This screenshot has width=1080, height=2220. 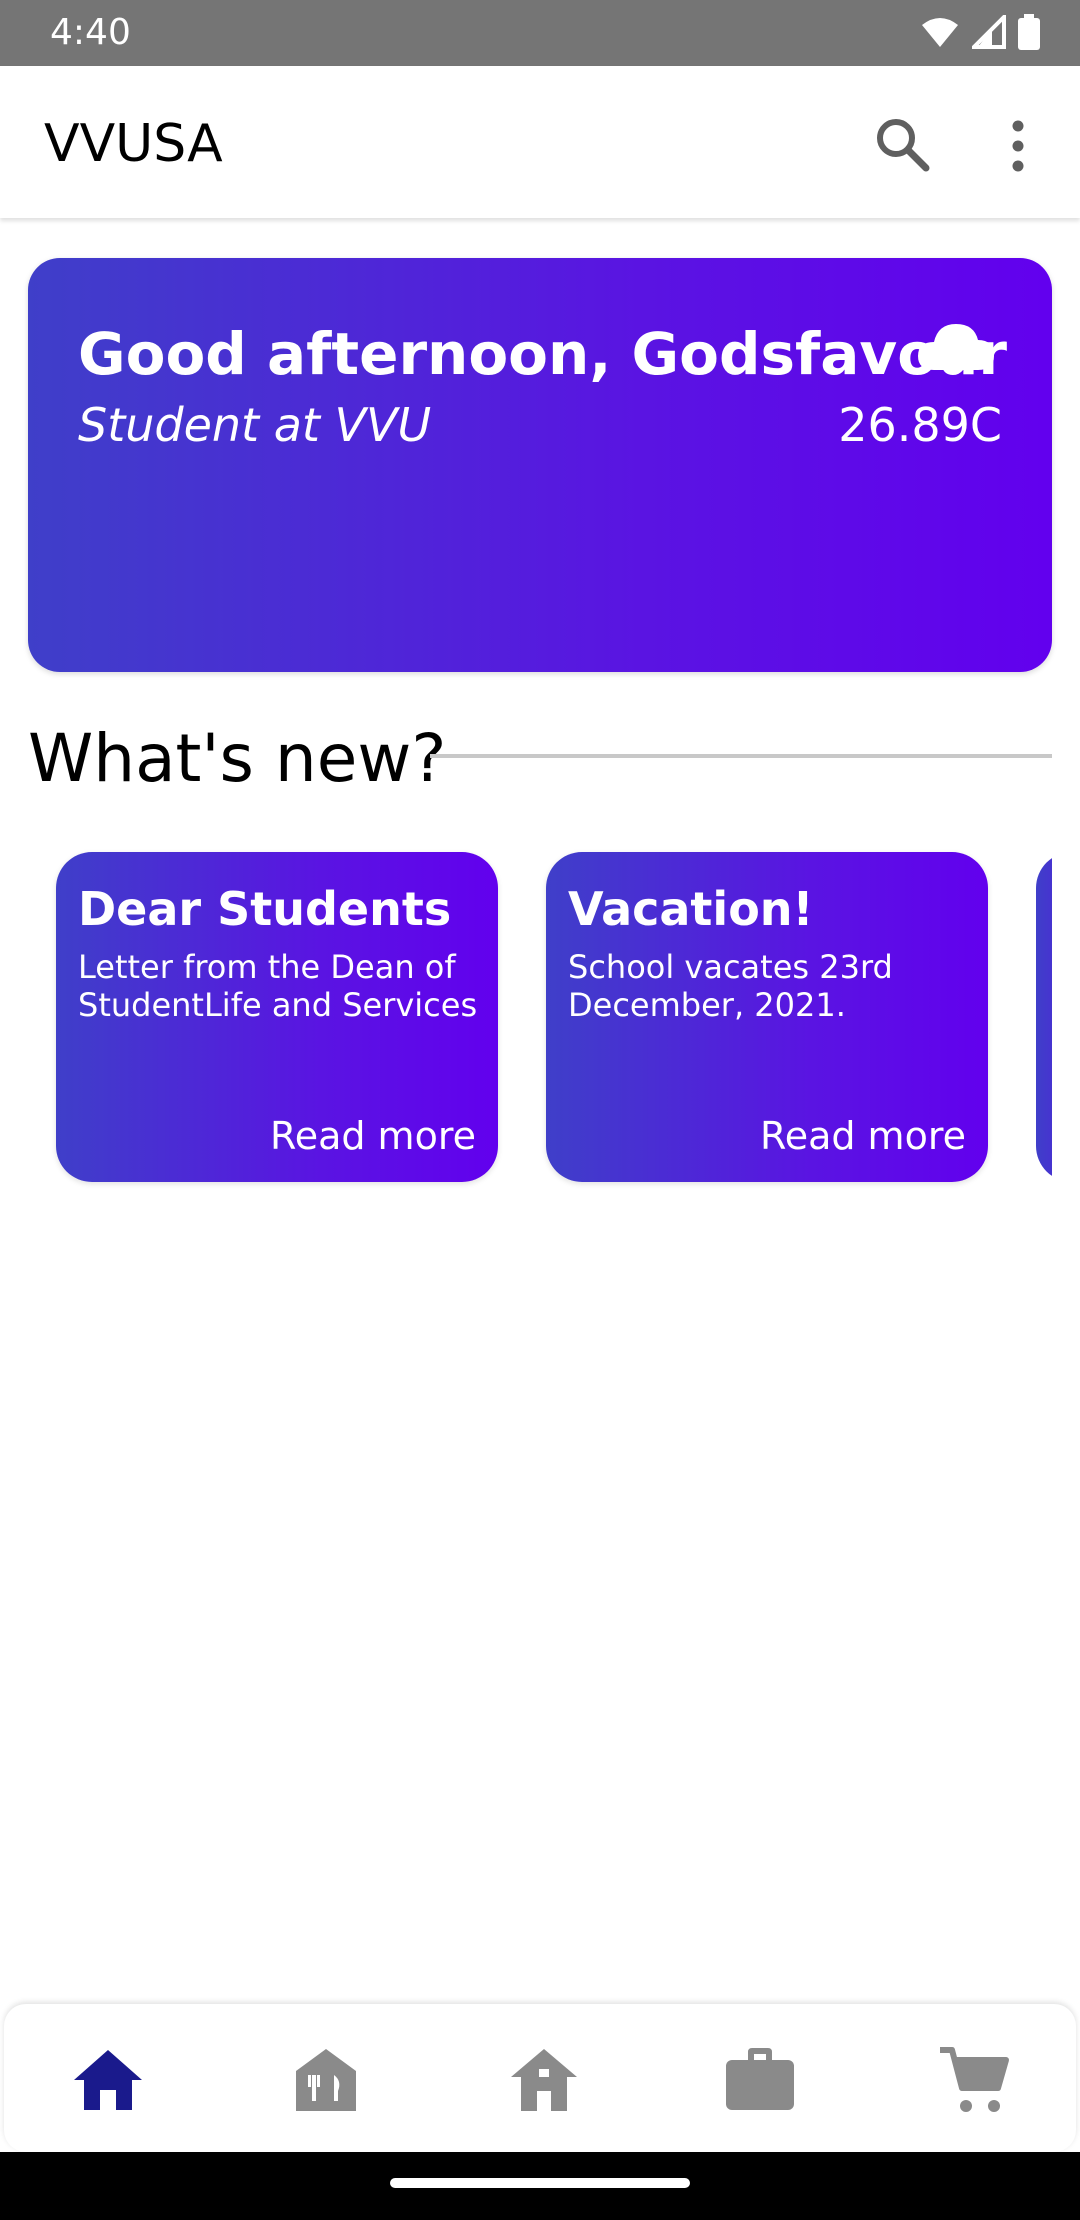 What do you see at coordinates (730, 986) in the screenshot?
I see `news-card-body: School vacates 23rd December, 2021.` at bounding box center [730, 986].